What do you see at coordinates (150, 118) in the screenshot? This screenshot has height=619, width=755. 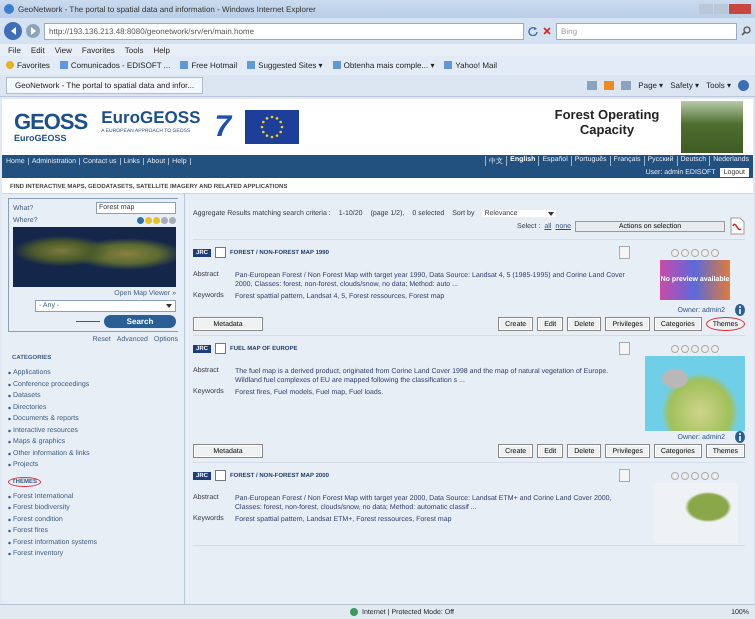 I see `brand-name: EuroGEOSS` at bounding box center [150, 118].